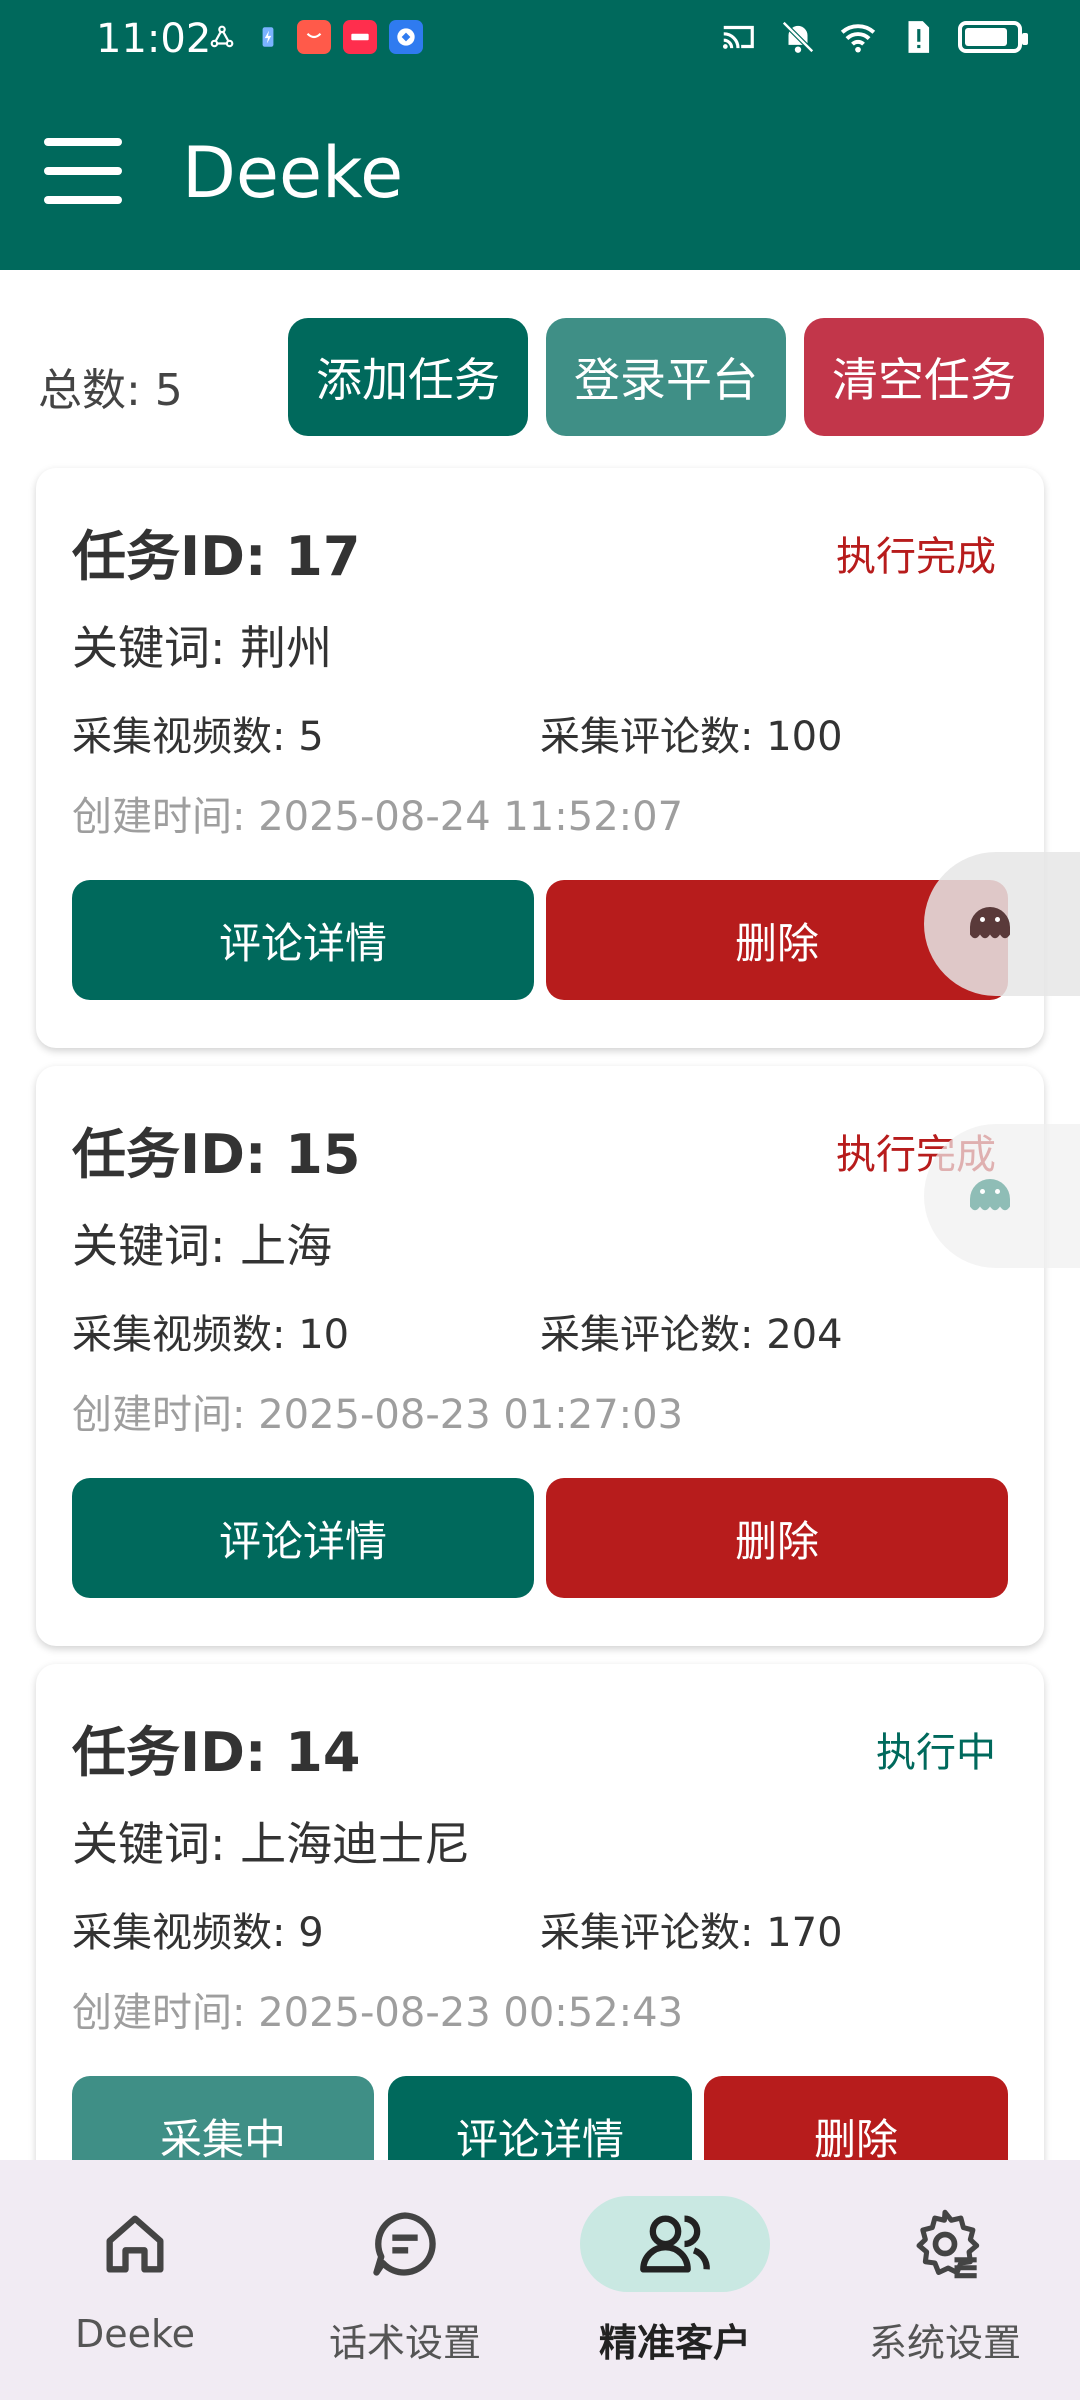 This screenshot has height=2400, width=1080. I want to click on share-icon, so click(222, 37).